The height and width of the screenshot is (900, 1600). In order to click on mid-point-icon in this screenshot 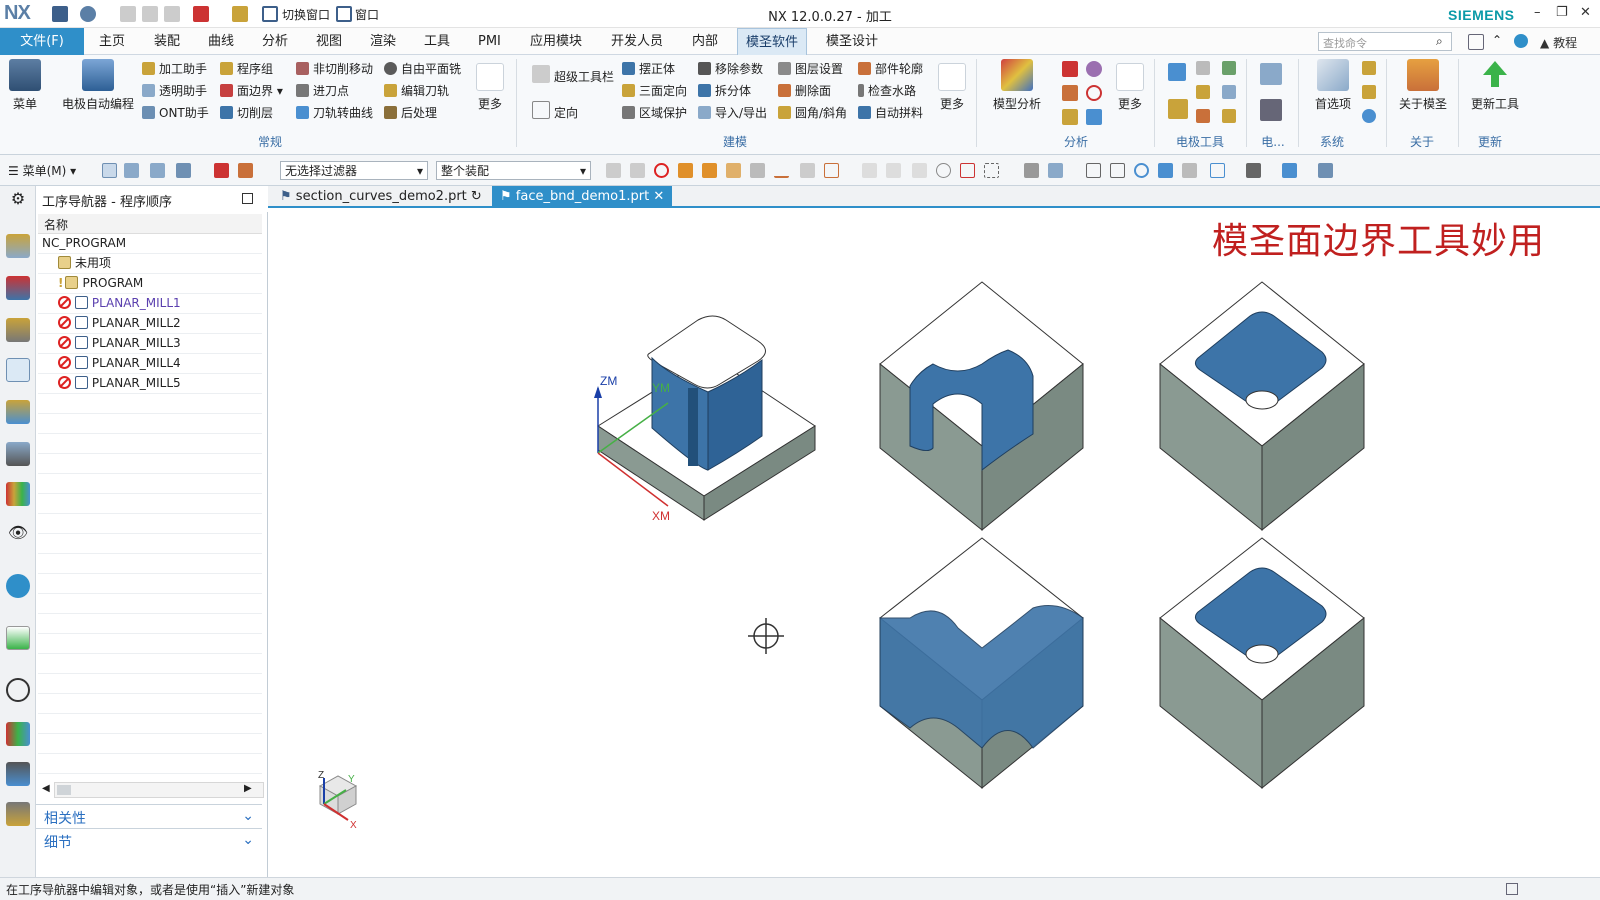, I will do `click(869, 170)`.